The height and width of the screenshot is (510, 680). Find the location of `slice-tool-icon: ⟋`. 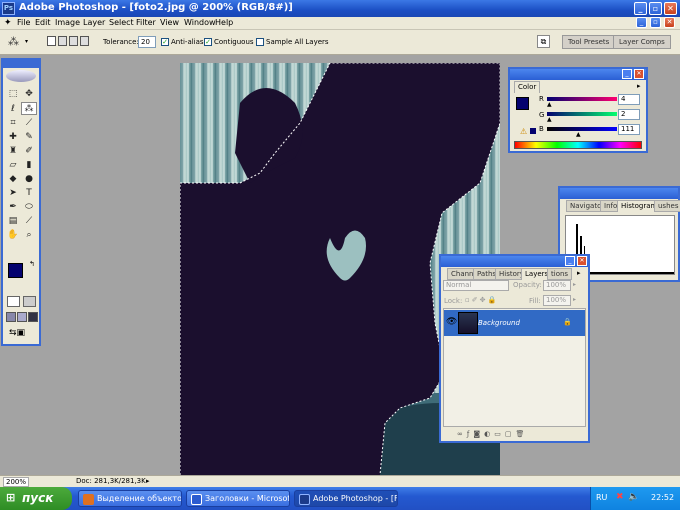

slice-tool-icon: ⟋ is located at coordinates (29, 123).